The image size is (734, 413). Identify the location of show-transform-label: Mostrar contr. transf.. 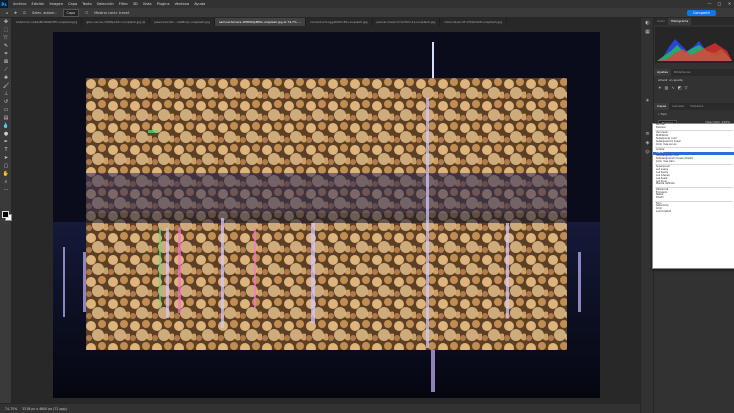
(112, 12).